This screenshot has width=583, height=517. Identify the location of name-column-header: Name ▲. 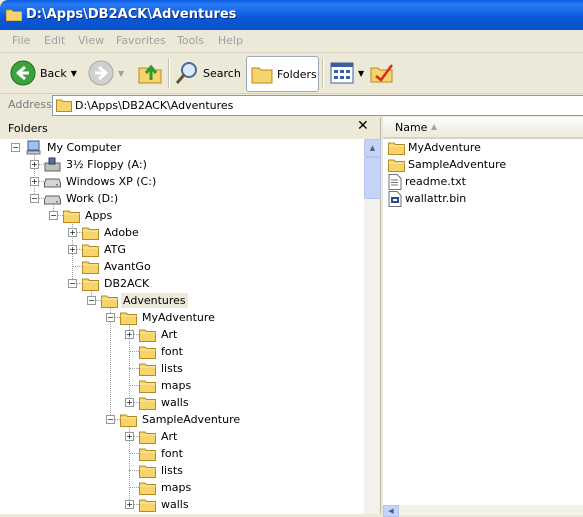
(483, 128).